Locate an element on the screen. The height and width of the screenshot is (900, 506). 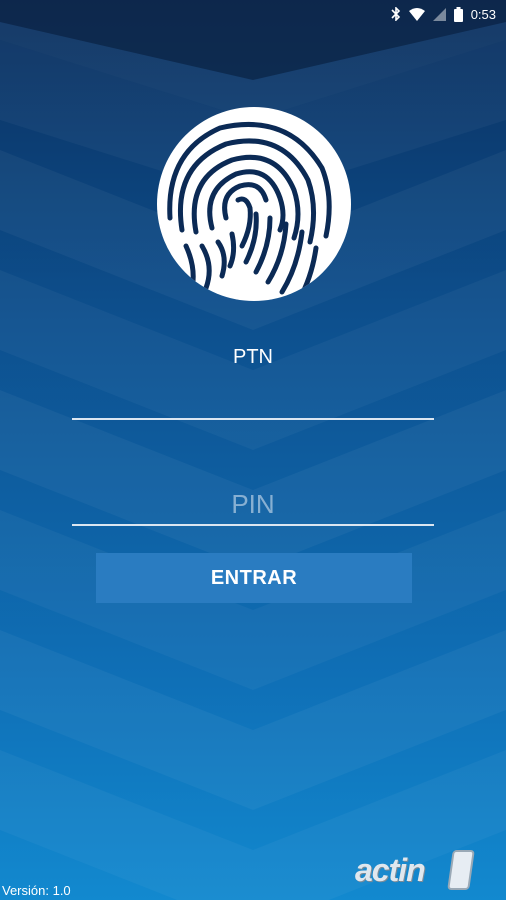
bluetooth-icon is located at coordinates (396, 14).